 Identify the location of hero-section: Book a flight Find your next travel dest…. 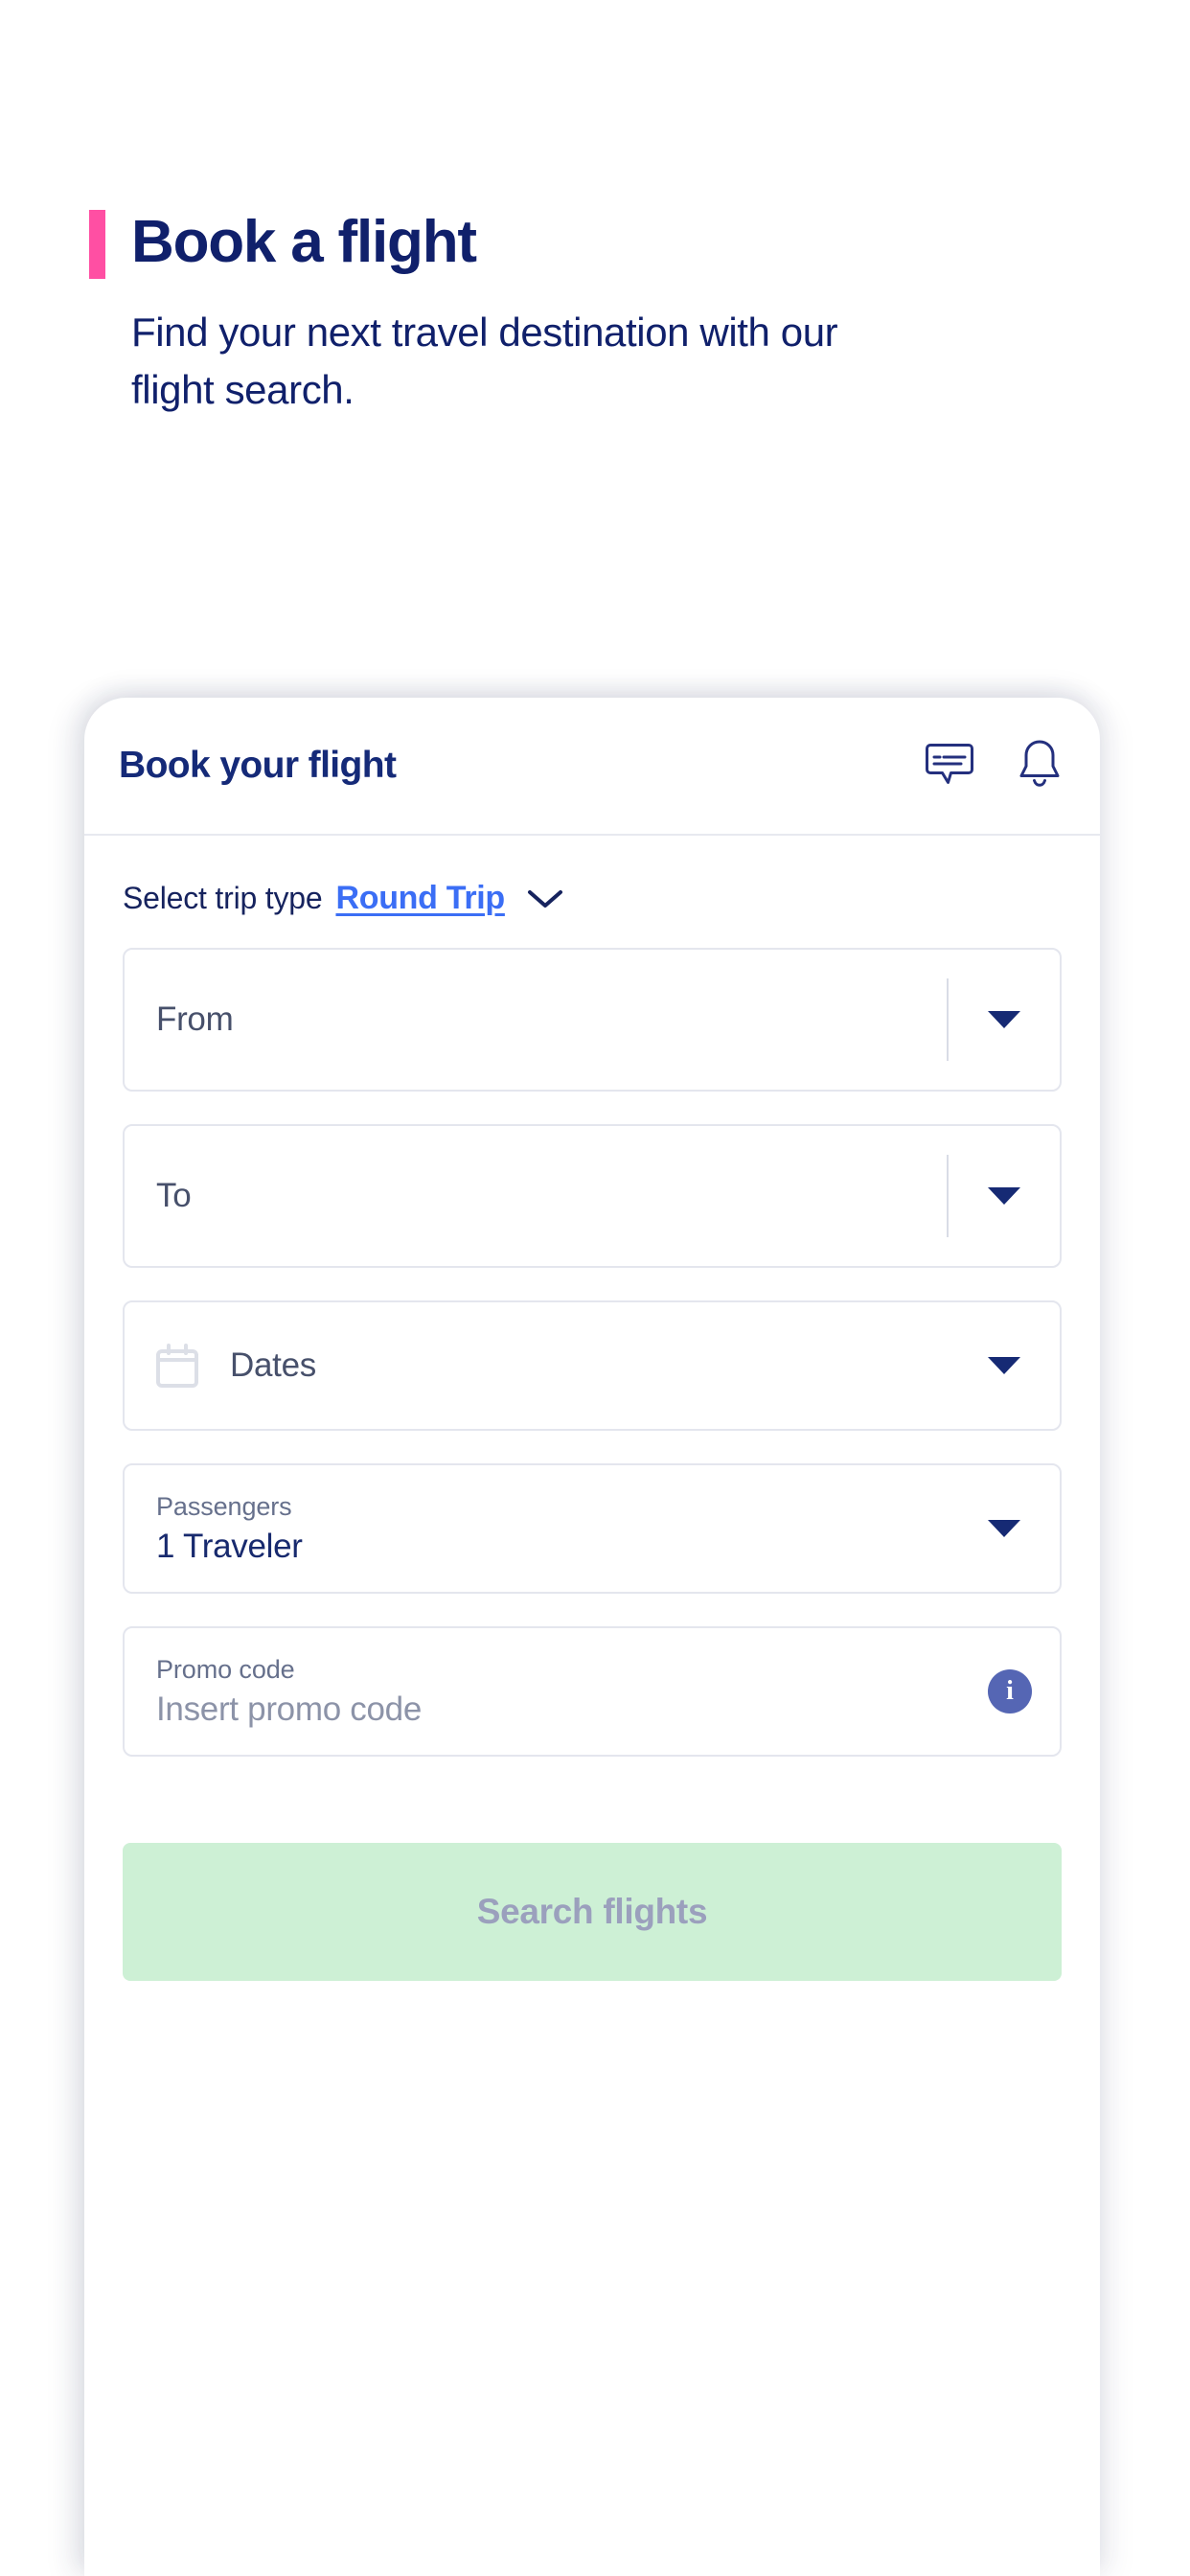
(595, 312).